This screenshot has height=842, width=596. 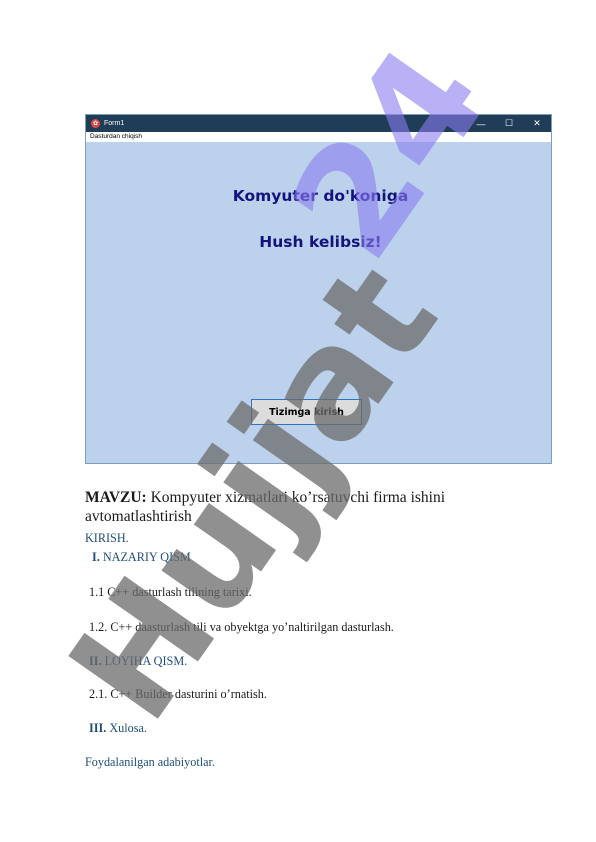 What do you see at coordinates (107, 538) in the screenshot?
I see `intro-heading: KIRISH.` at bounding box center [107, 538].